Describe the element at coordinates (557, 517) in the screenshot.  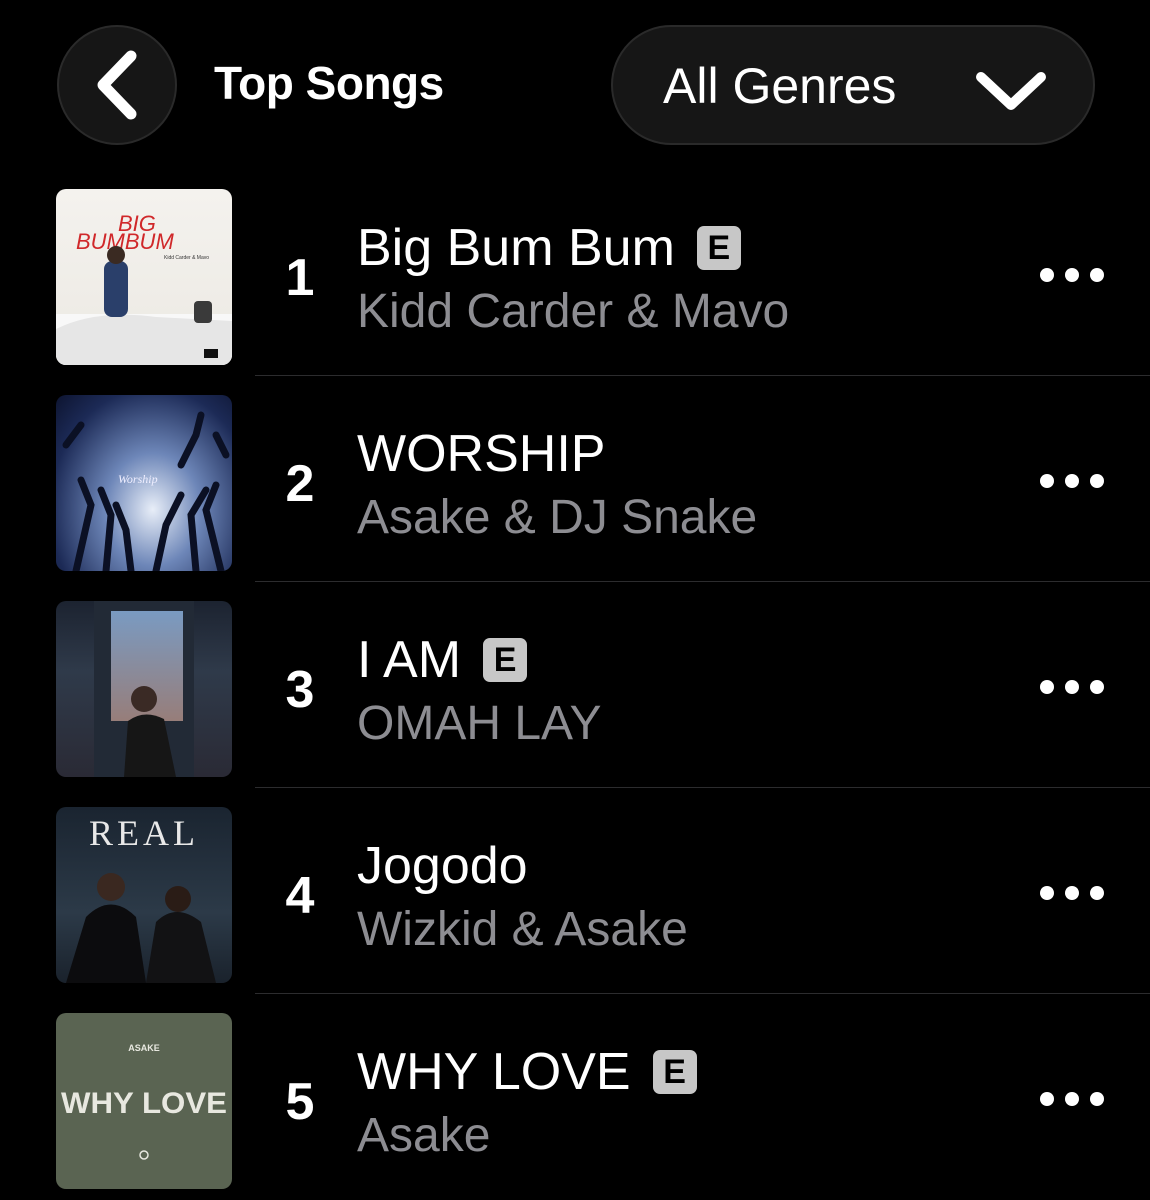
I see `artist-name: Asake & DJ Snake` at that location.